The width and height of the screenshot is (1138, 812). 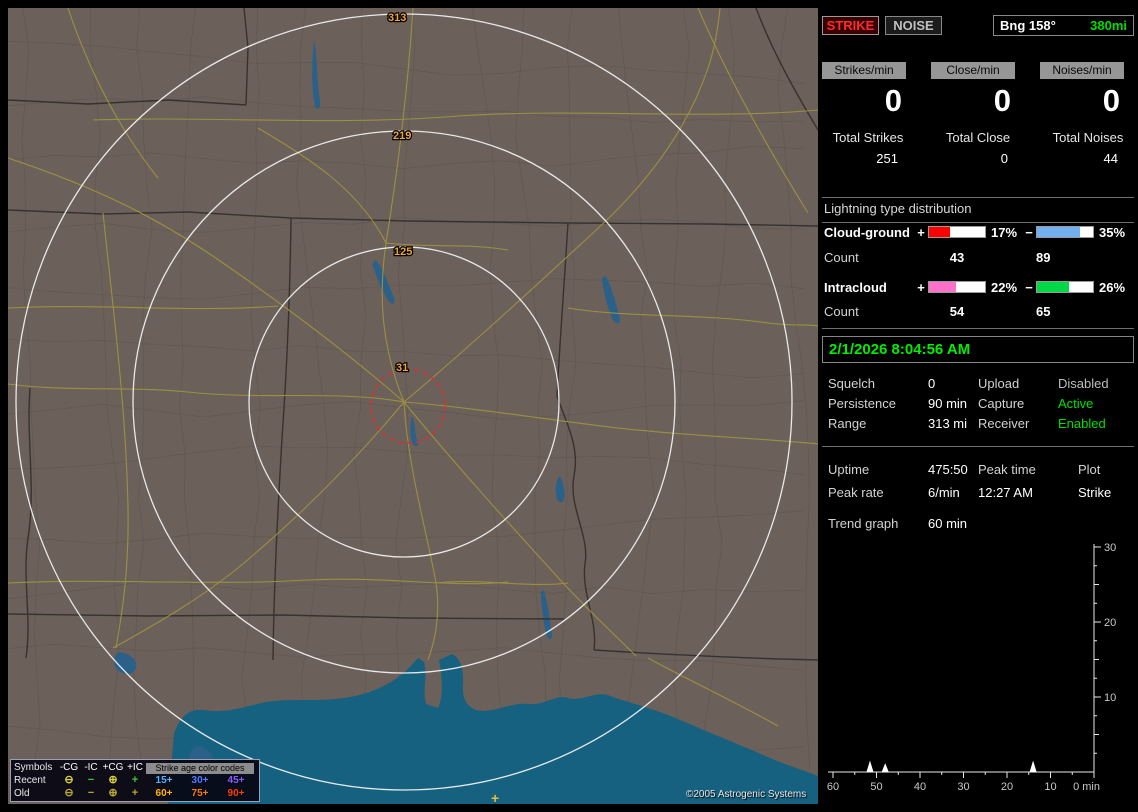 I want to click on stats-row: Peak rate 6/min 12:27 AM Strike, so click(x=981, y=493).